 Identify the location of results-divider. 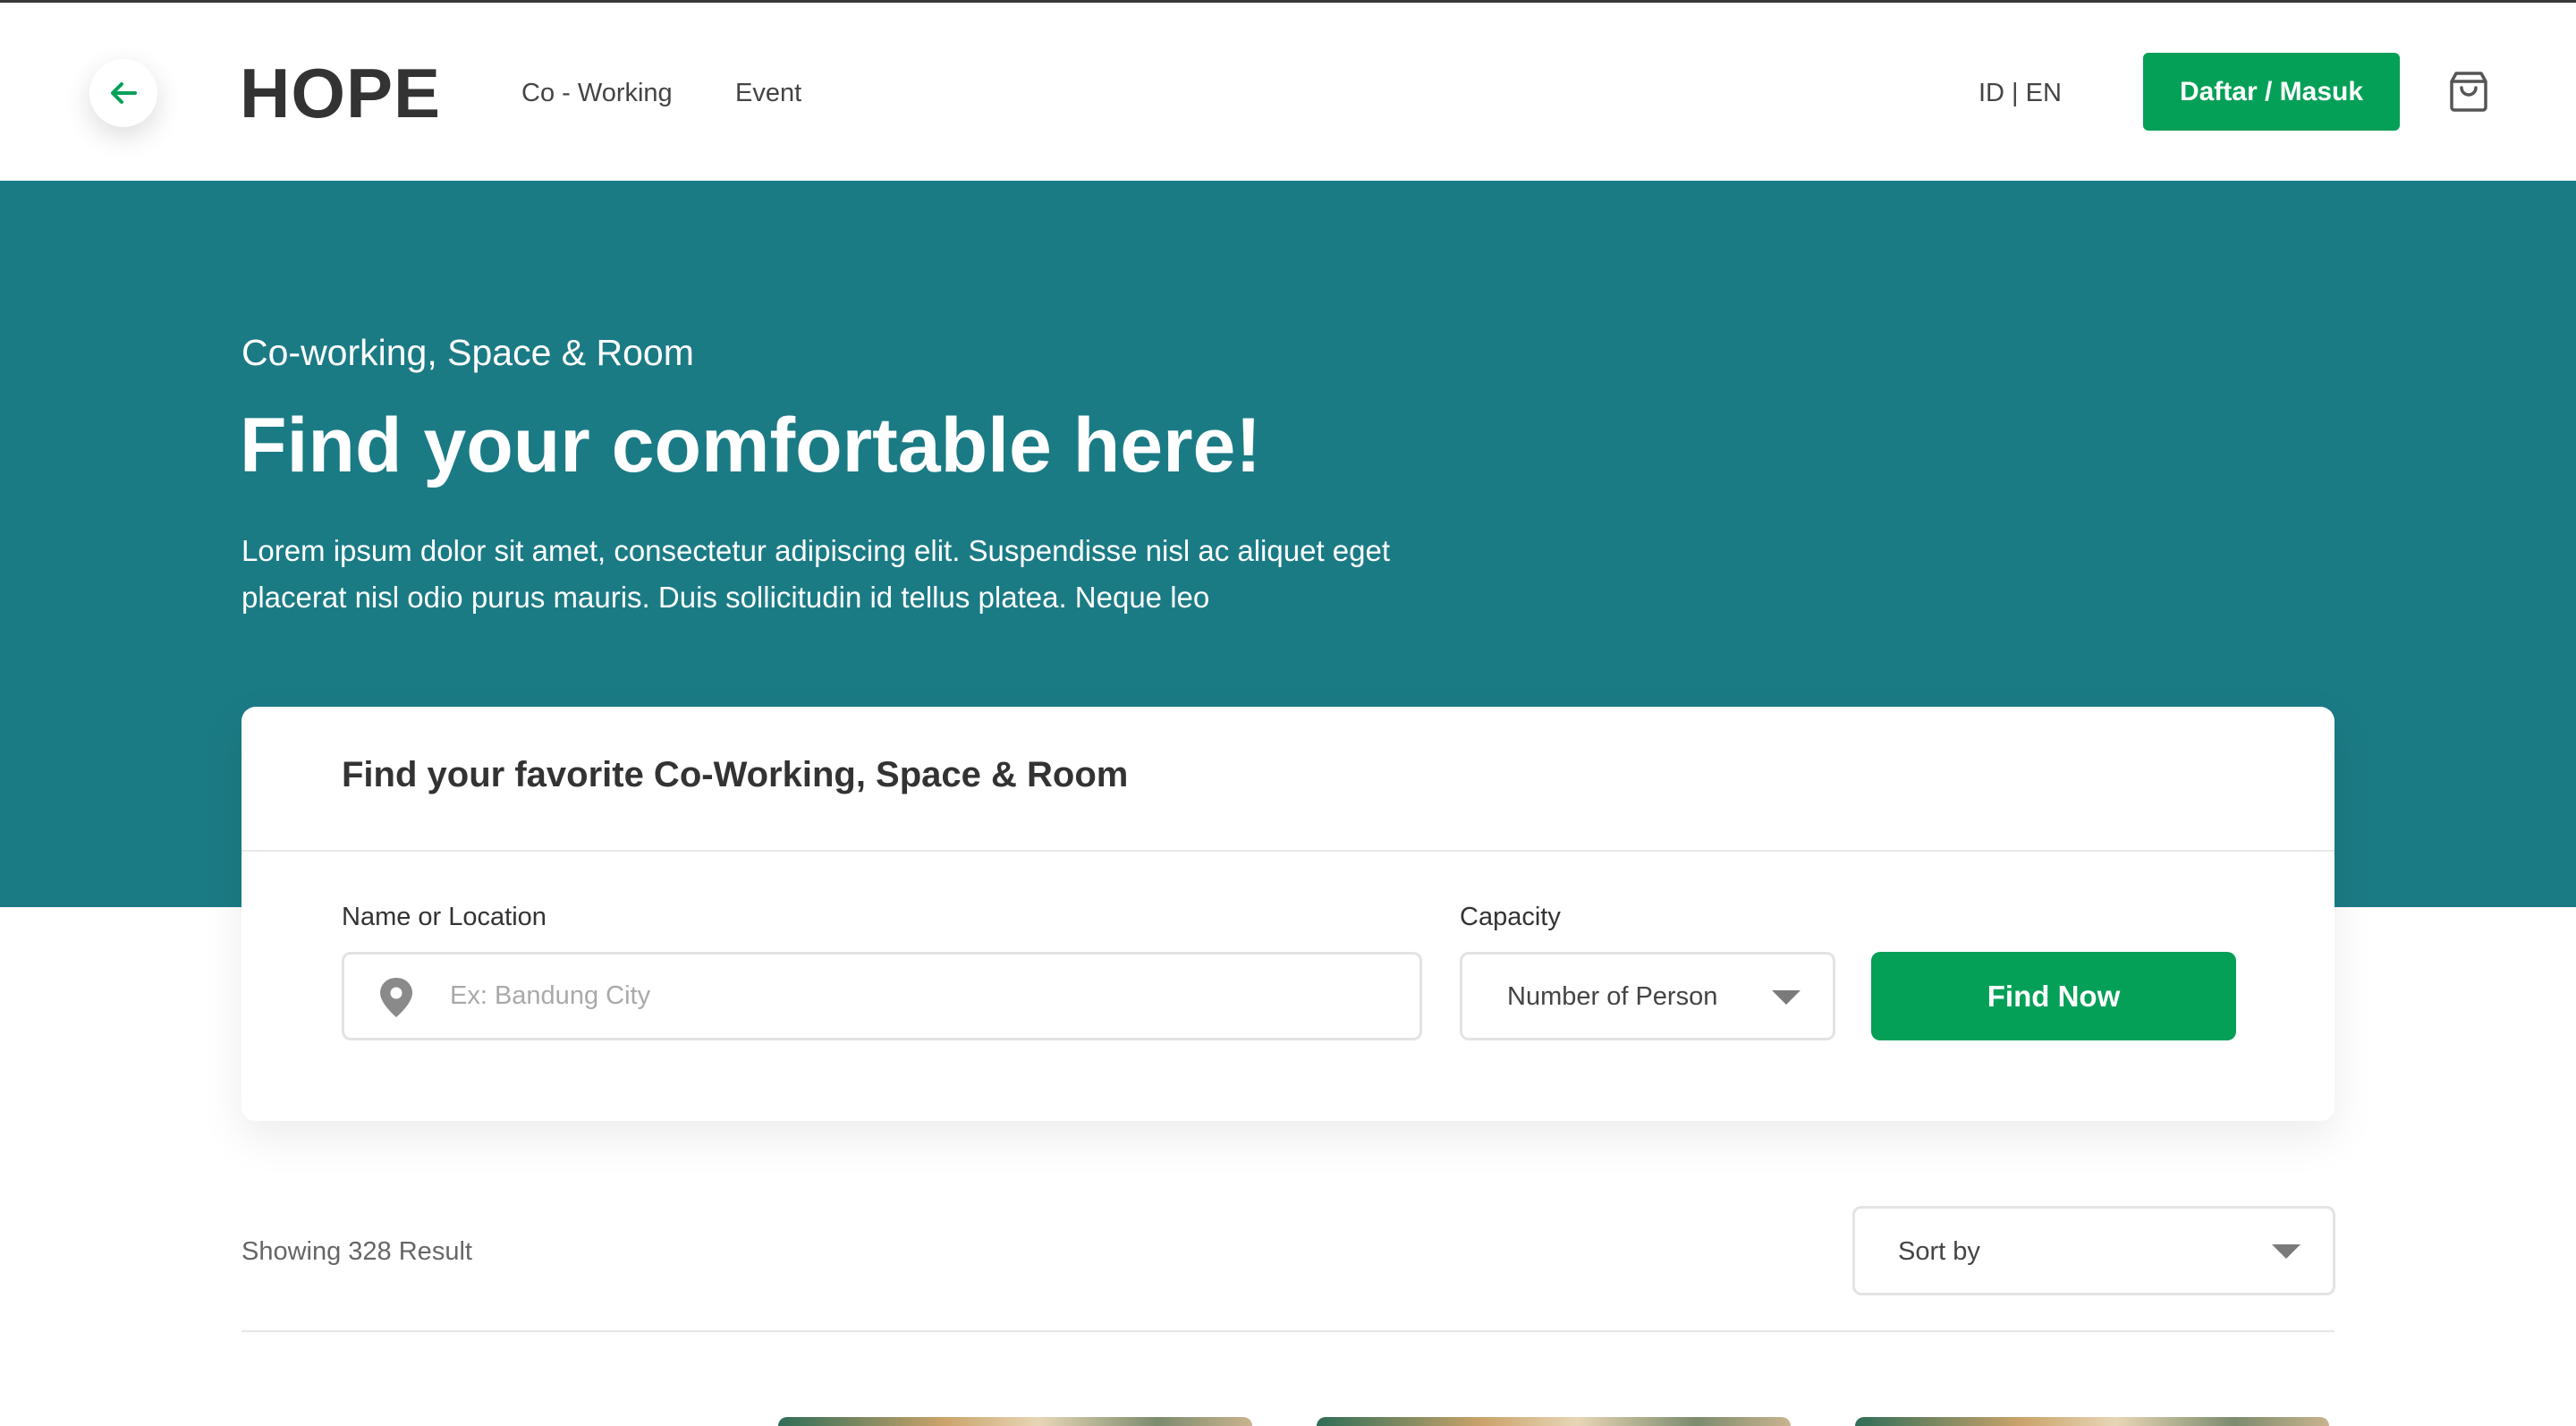
(1288, 1331).